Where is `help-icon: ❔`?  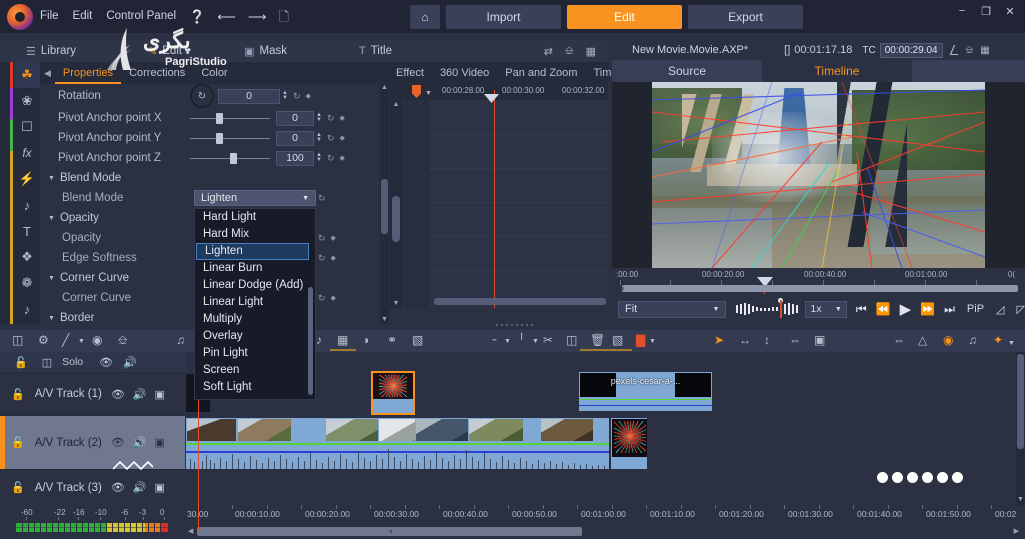 help-icon: ❔ is located at coordinates (197, 16).